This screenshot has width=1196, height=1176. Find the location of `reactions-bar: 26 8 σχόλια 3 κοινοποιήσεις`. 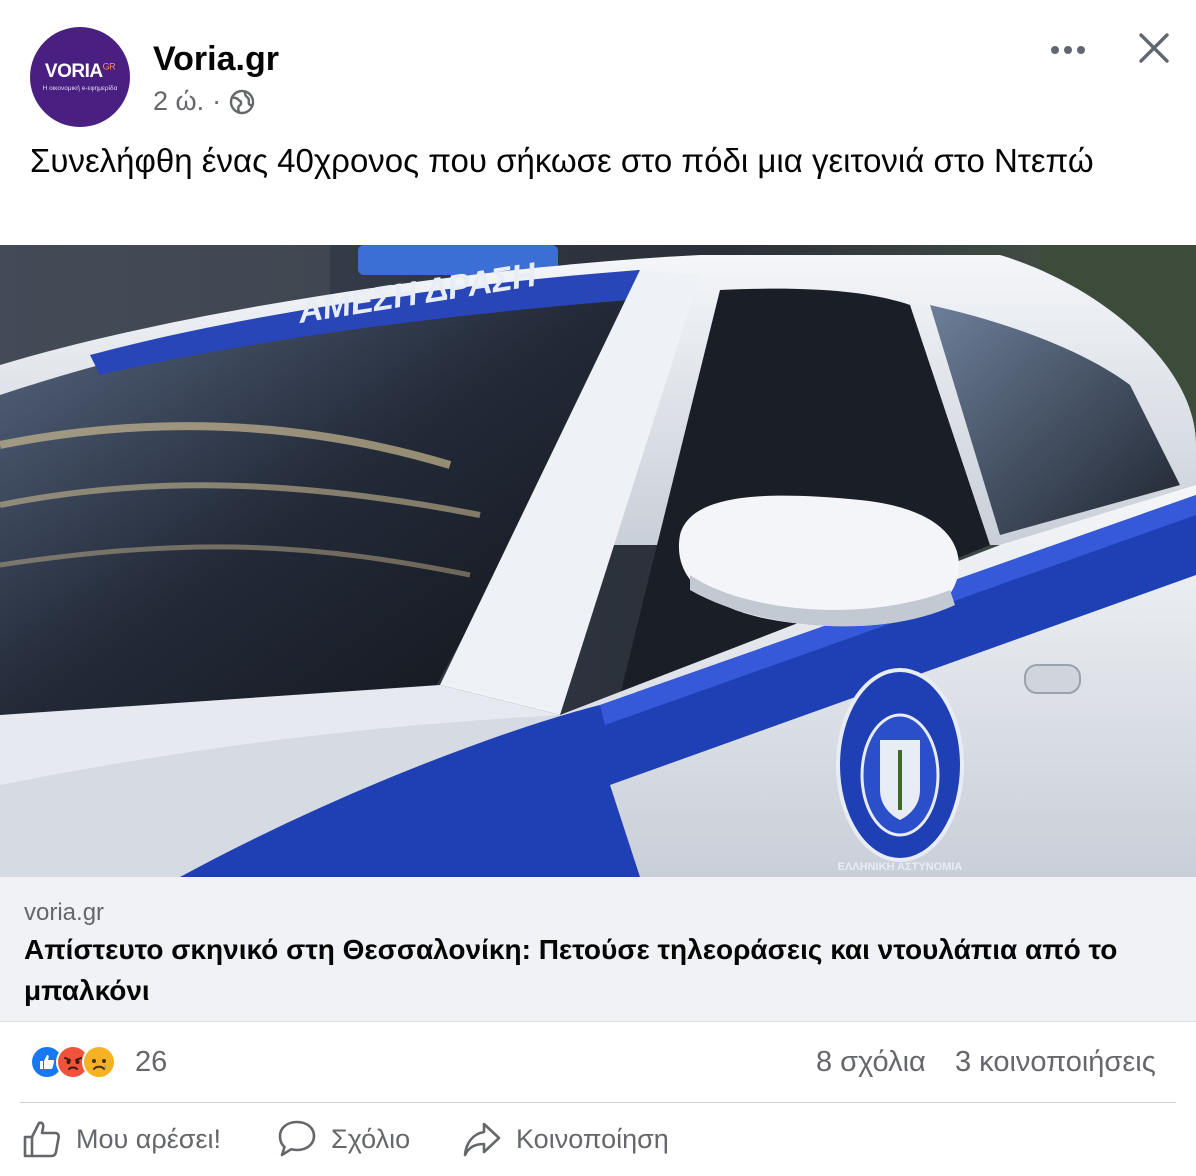

reactions-bar: 26 8 σχόλια 3 κοινοποιήσεις is located at coordinates (598, 1065).